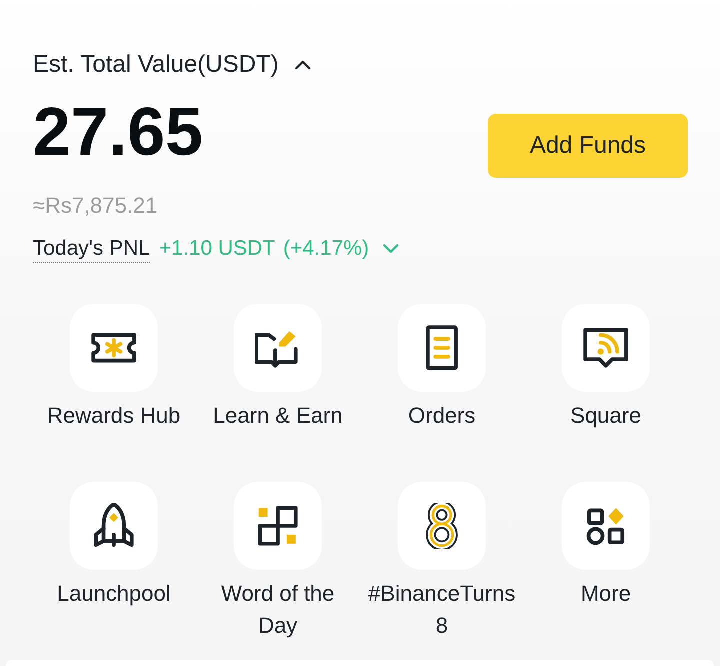 This screenshot has height=666, width=720. Describe the element at coordinates (606, 416) in the screenshot. I see `shortcut-label: Square` at that location.